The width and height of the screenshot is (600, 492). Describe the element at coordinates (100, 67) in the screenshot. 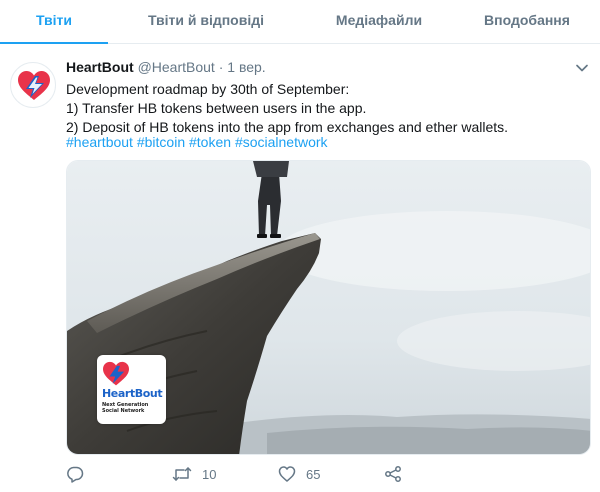

I see `author-name: HeartBout` at that location.